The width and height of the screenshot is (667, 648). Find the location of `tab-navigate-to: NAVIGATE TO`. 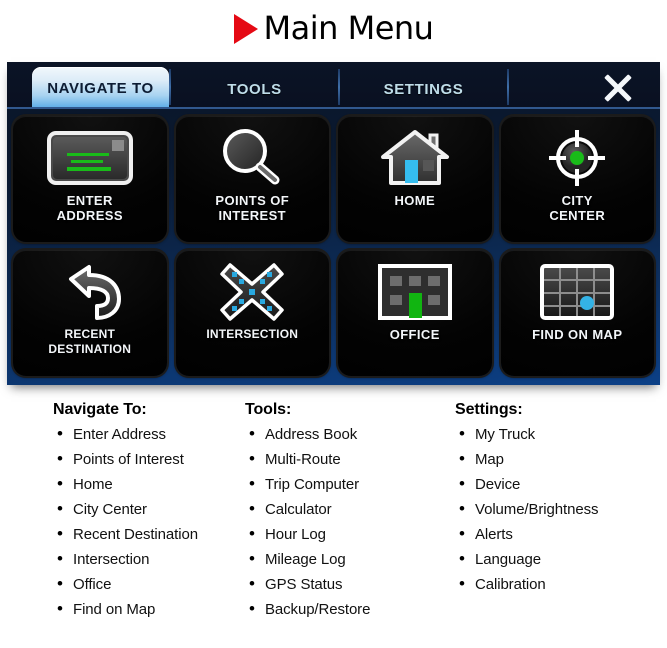

tab-navigate-to: NAVIGATE TO is located at coordinates (100, 88).